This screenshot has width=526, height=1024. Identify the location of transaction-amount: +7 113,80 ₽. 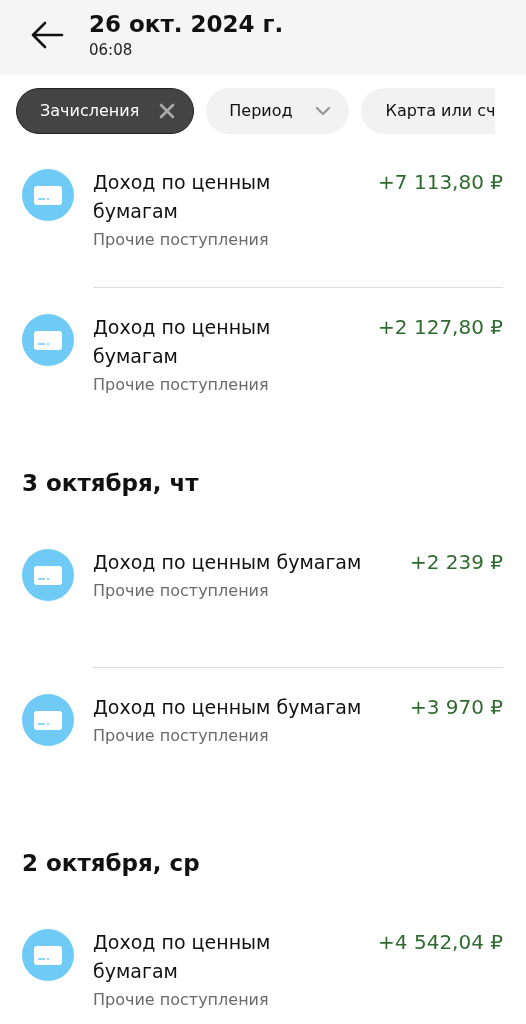
(440, 182).